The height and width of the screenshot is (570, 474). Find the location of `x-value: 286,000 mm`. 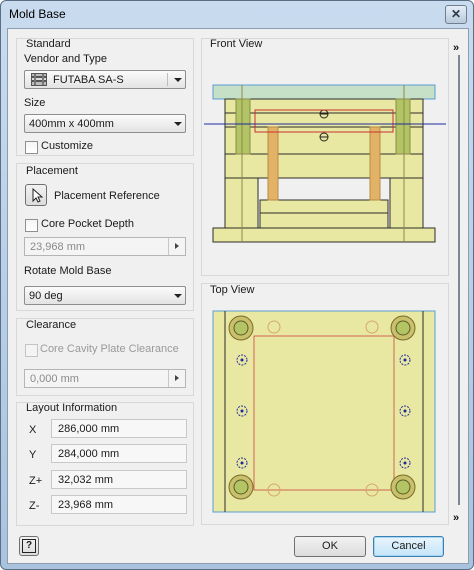

x-value: 286,000 mm is located at coordinates (89, 429).